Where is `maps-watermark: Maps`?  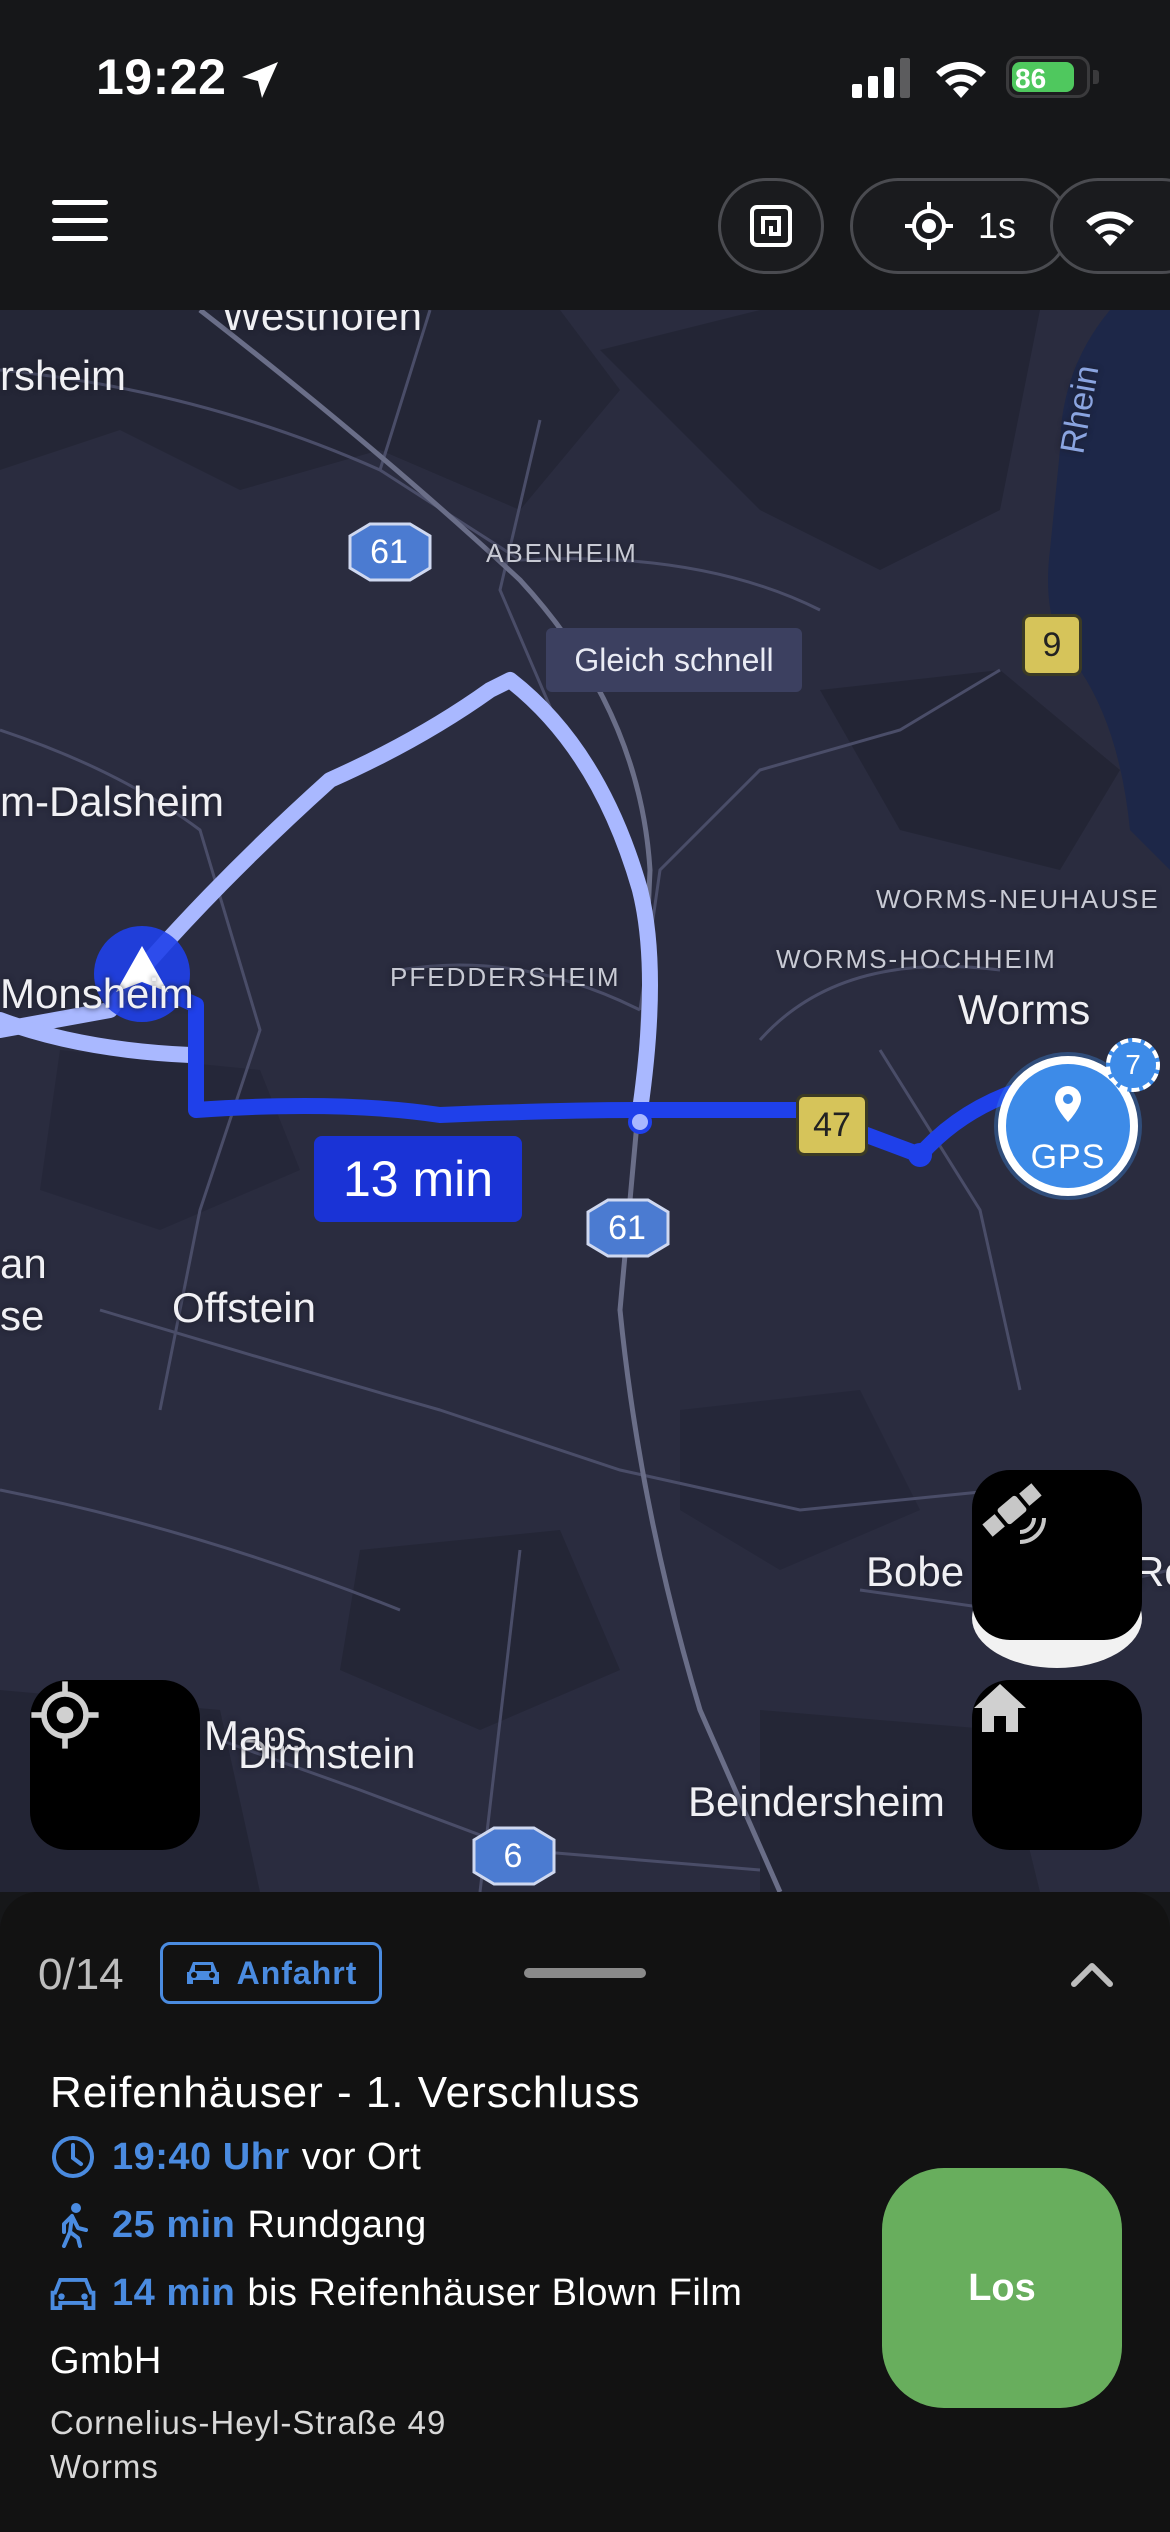 maps-watermark: Maps is located at coordinates (255, 1735).